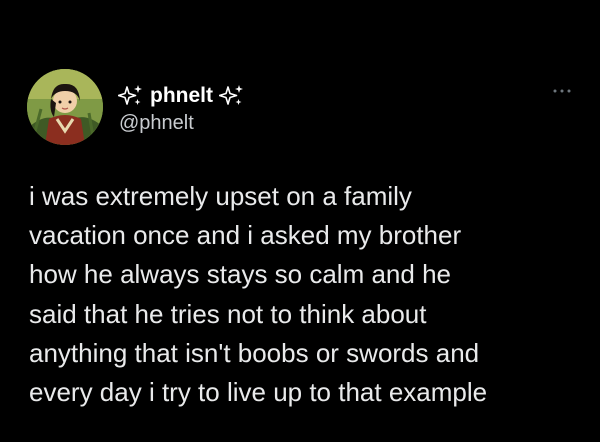 This screenshot has height=442, width=600. Describe the element at coordinates (228, 313) in the screenshot. I see `tweet-text-line: said that he tries not to think about` at that location.